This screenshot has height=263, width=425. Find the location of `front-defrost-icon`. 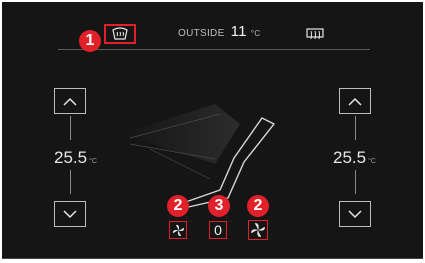

front-defrost-icon is located at coordinates (120, 33).